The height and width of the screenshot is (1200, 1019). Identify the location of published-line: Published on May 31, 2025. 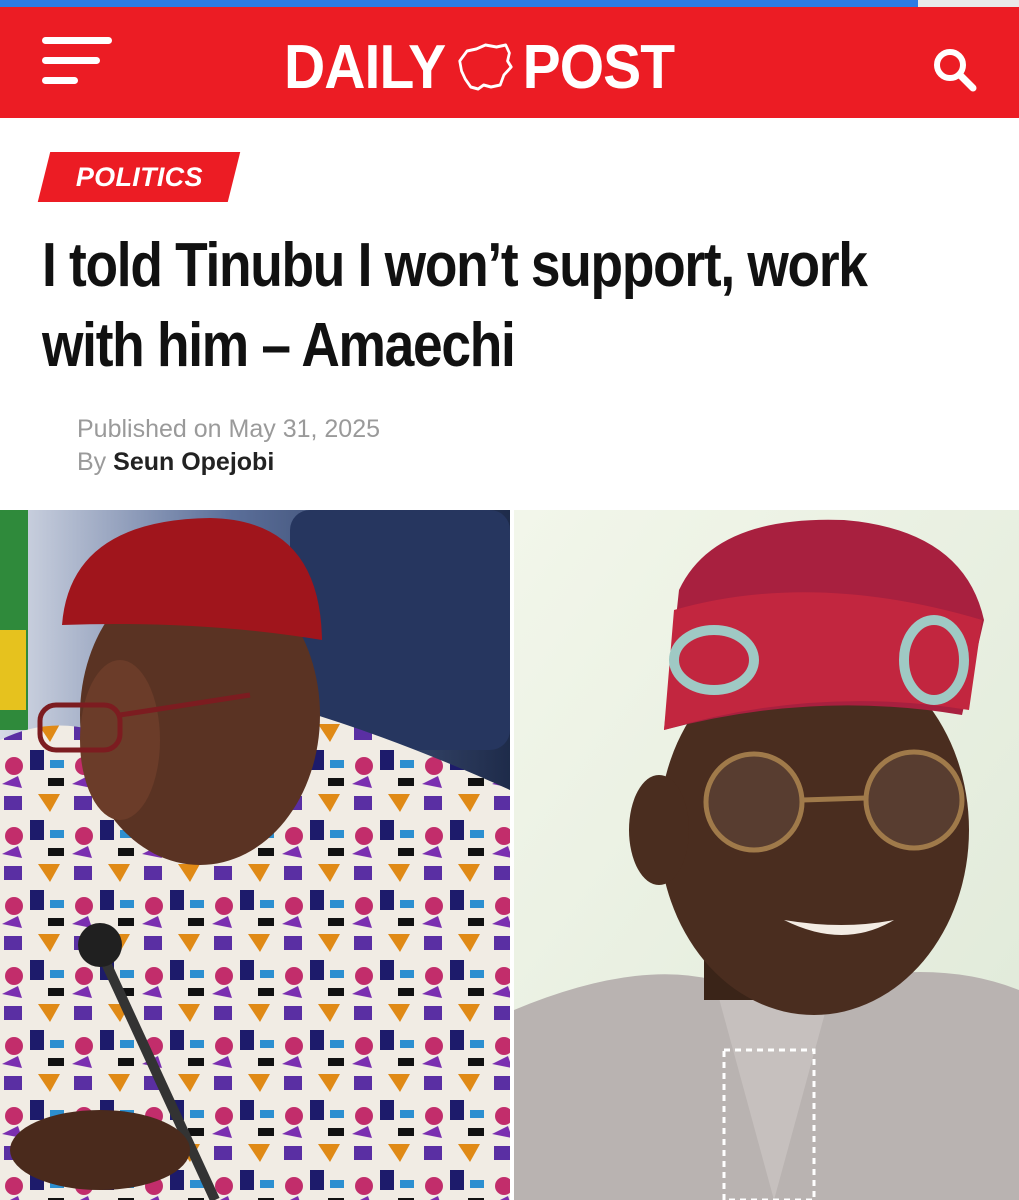
(228, 429).